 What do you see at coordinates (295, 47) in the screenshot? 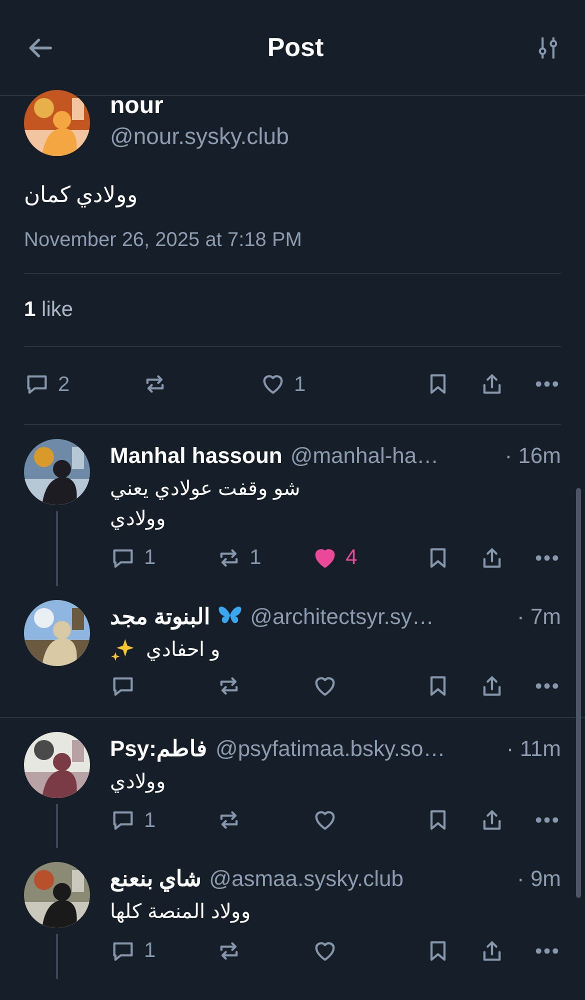
I see `page-title: Post` at bounding box center [295, 47].